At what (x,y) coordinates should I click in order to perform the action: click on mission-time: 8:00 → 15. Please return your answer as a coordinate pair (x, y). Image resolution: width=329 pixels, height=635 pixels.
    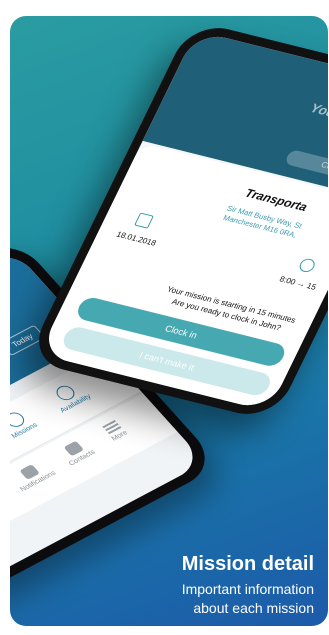
    Looking at the image, I should click on (297, 283).